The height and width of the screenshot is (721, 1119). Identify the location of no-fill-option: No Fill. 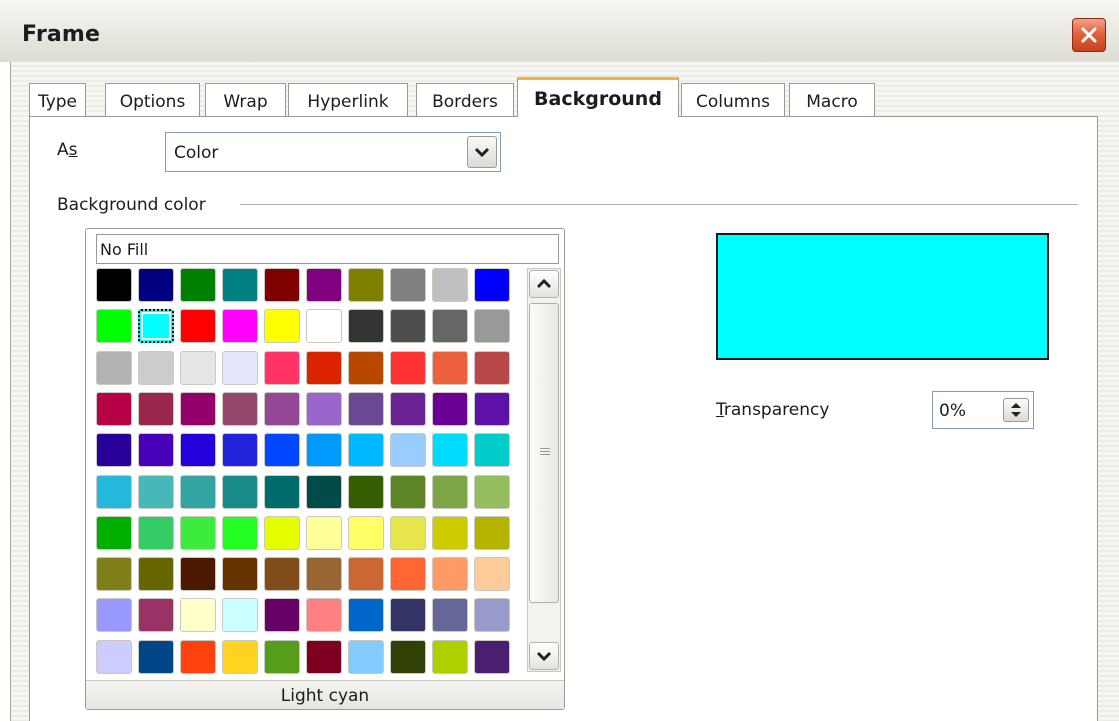
(327, 249).